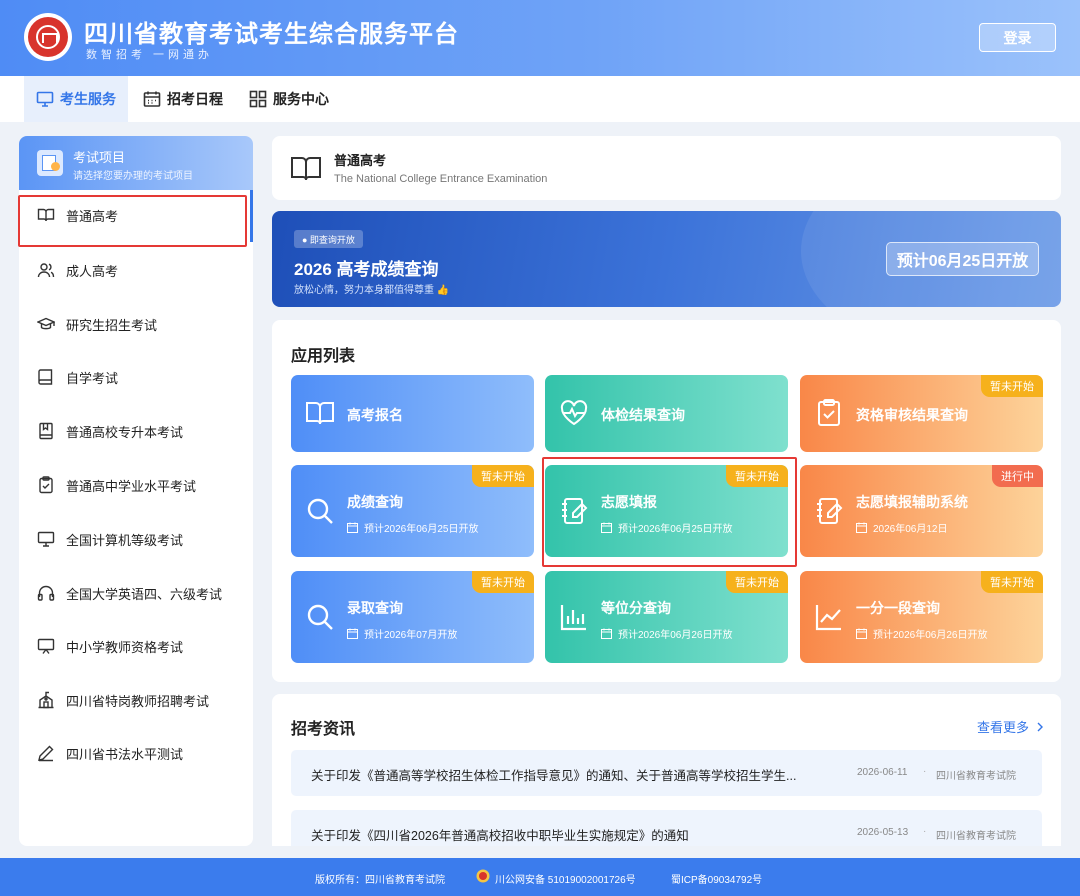 The height and width of the screenshot is (896, 1080). What do you see at coordinates (912, 502) in the screenshot?
I see `app-name: 志愿填报辅助系统` at bounding box center [912, 502].